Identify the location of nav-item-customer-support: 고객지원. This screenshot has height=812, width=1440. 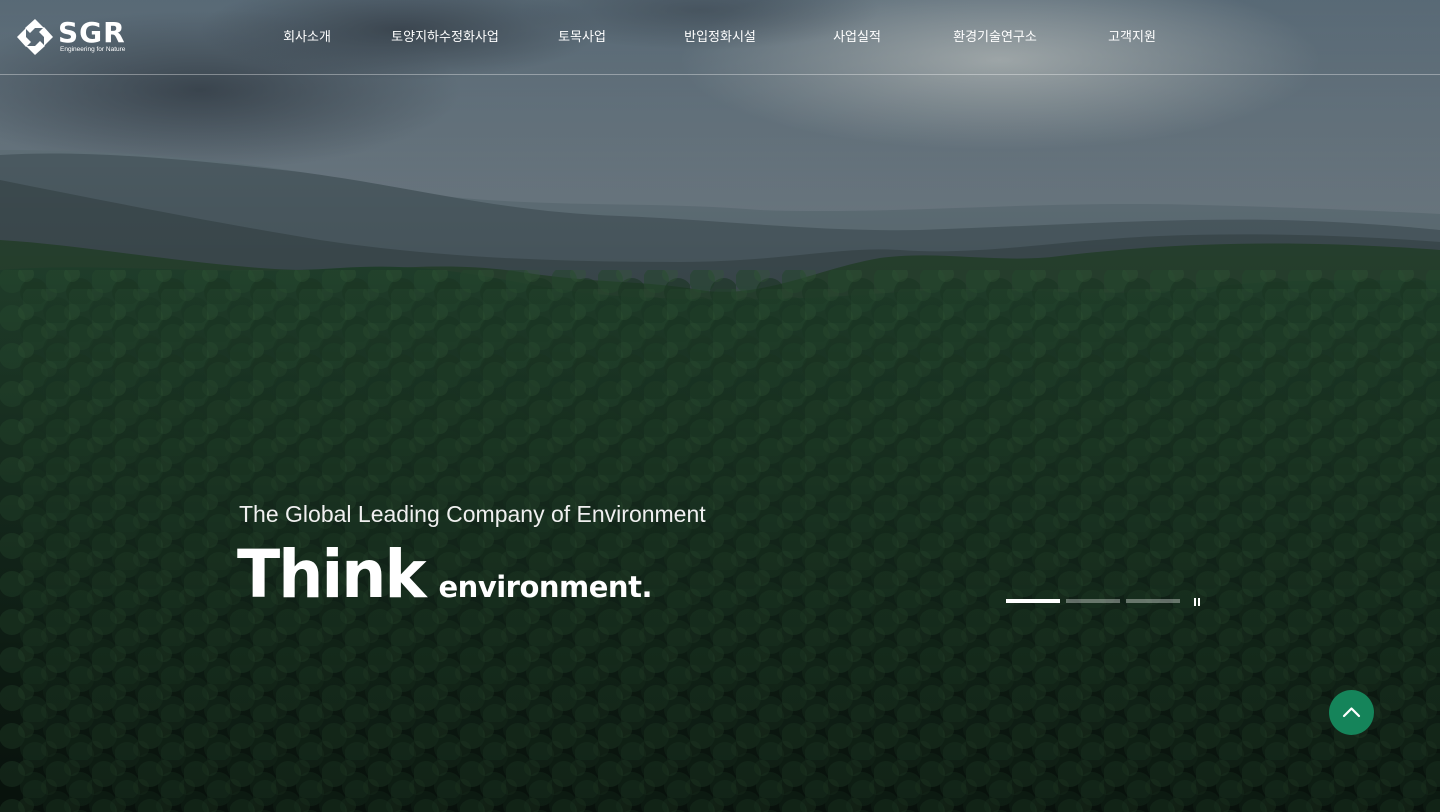
(1132, 38).